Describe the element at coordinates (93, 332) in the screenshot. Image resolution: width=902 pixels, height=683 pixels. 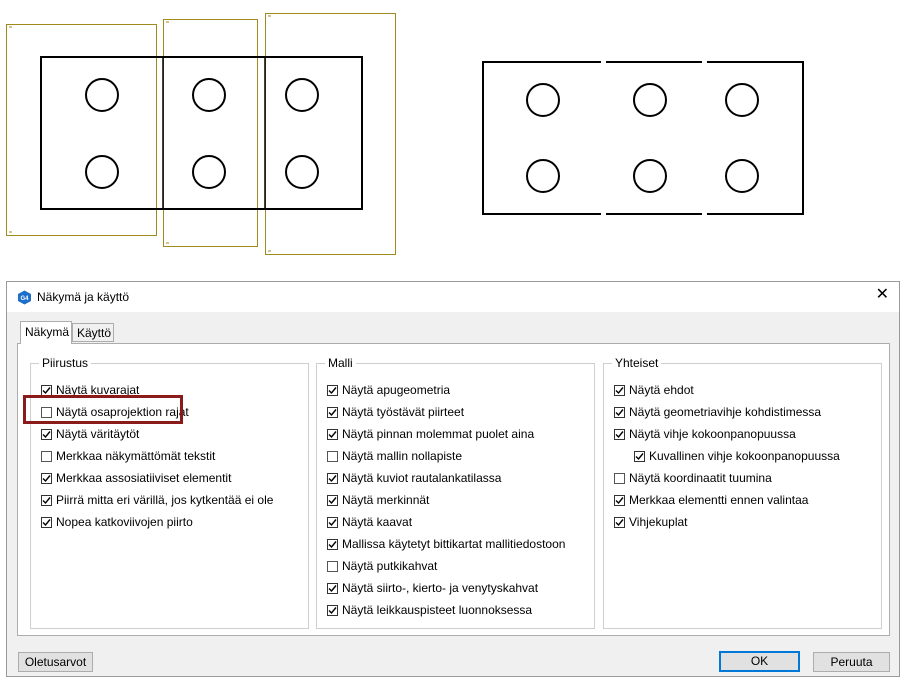
I see `tab-kaytto: Käyttö` at that location.